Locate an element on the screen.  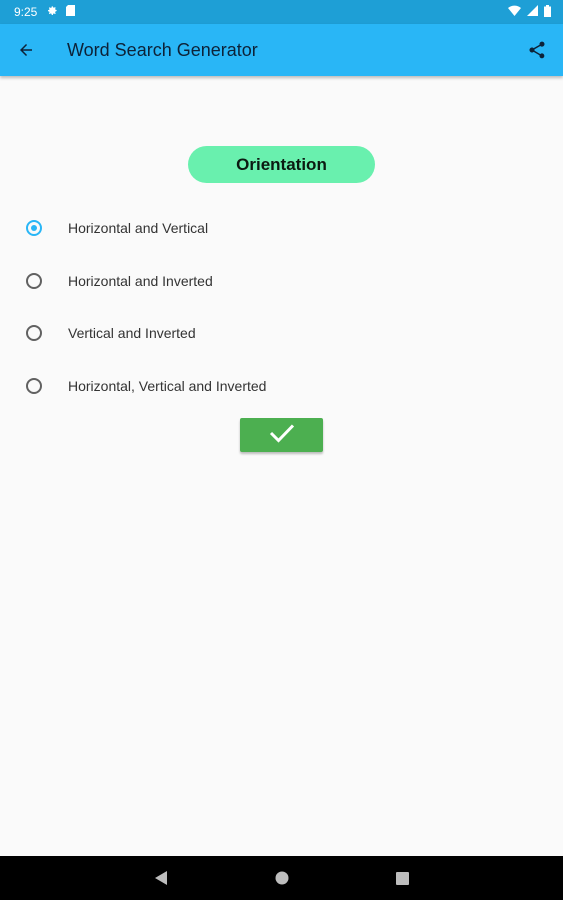
check-icon is located at coordinates (282, 435).